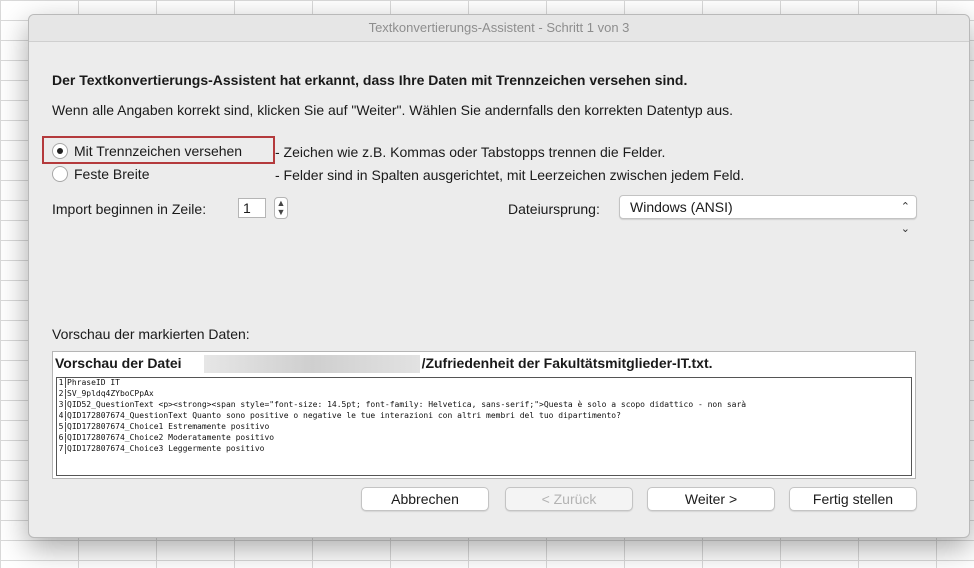  Describe the element at coordinates (158, 151) in the screenshot. I see `radio-label-delimited: Mit Trennzeichen versehen` at that location.